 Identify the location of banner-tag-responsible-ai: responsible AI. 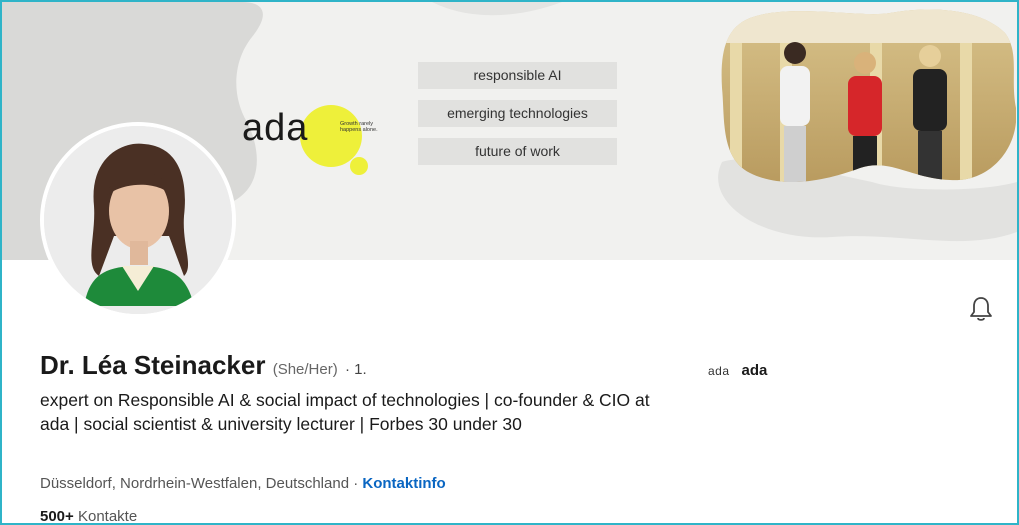
(517, 75).